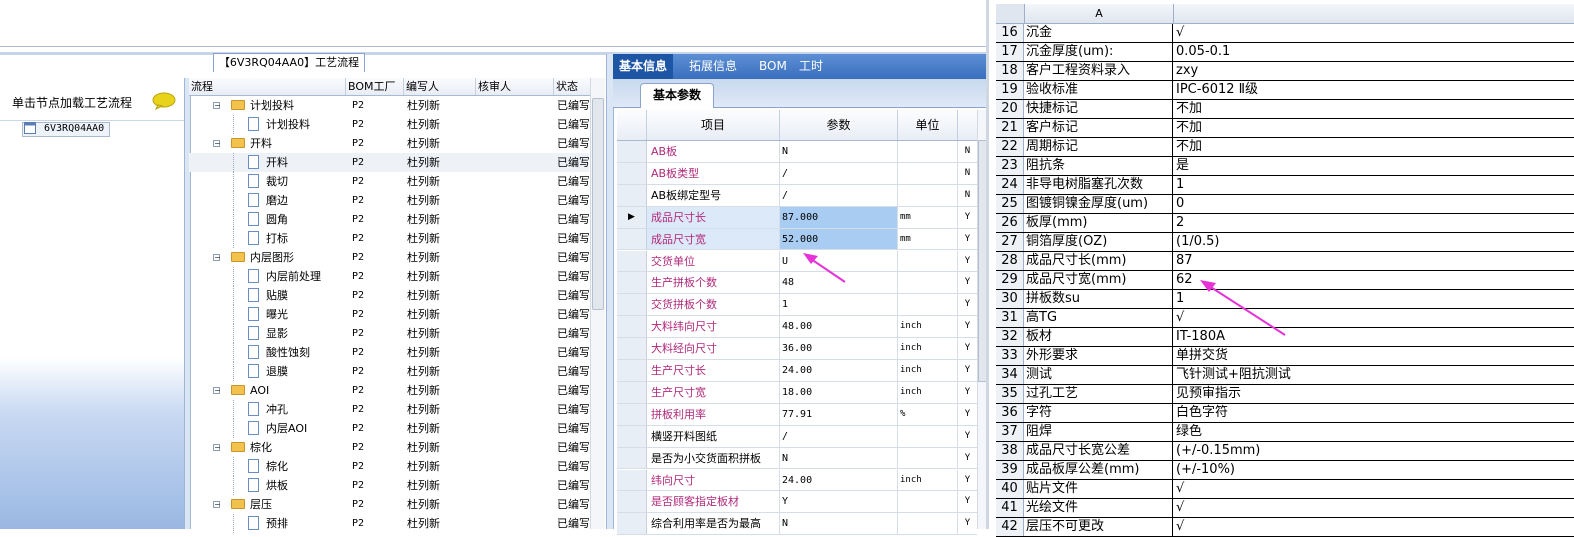 Image resolution: width=1574 pixels, height=537 pixels. Describe the element at coordinates (1044, 294) in the screenshot. I see `annotation-layer` at that location.